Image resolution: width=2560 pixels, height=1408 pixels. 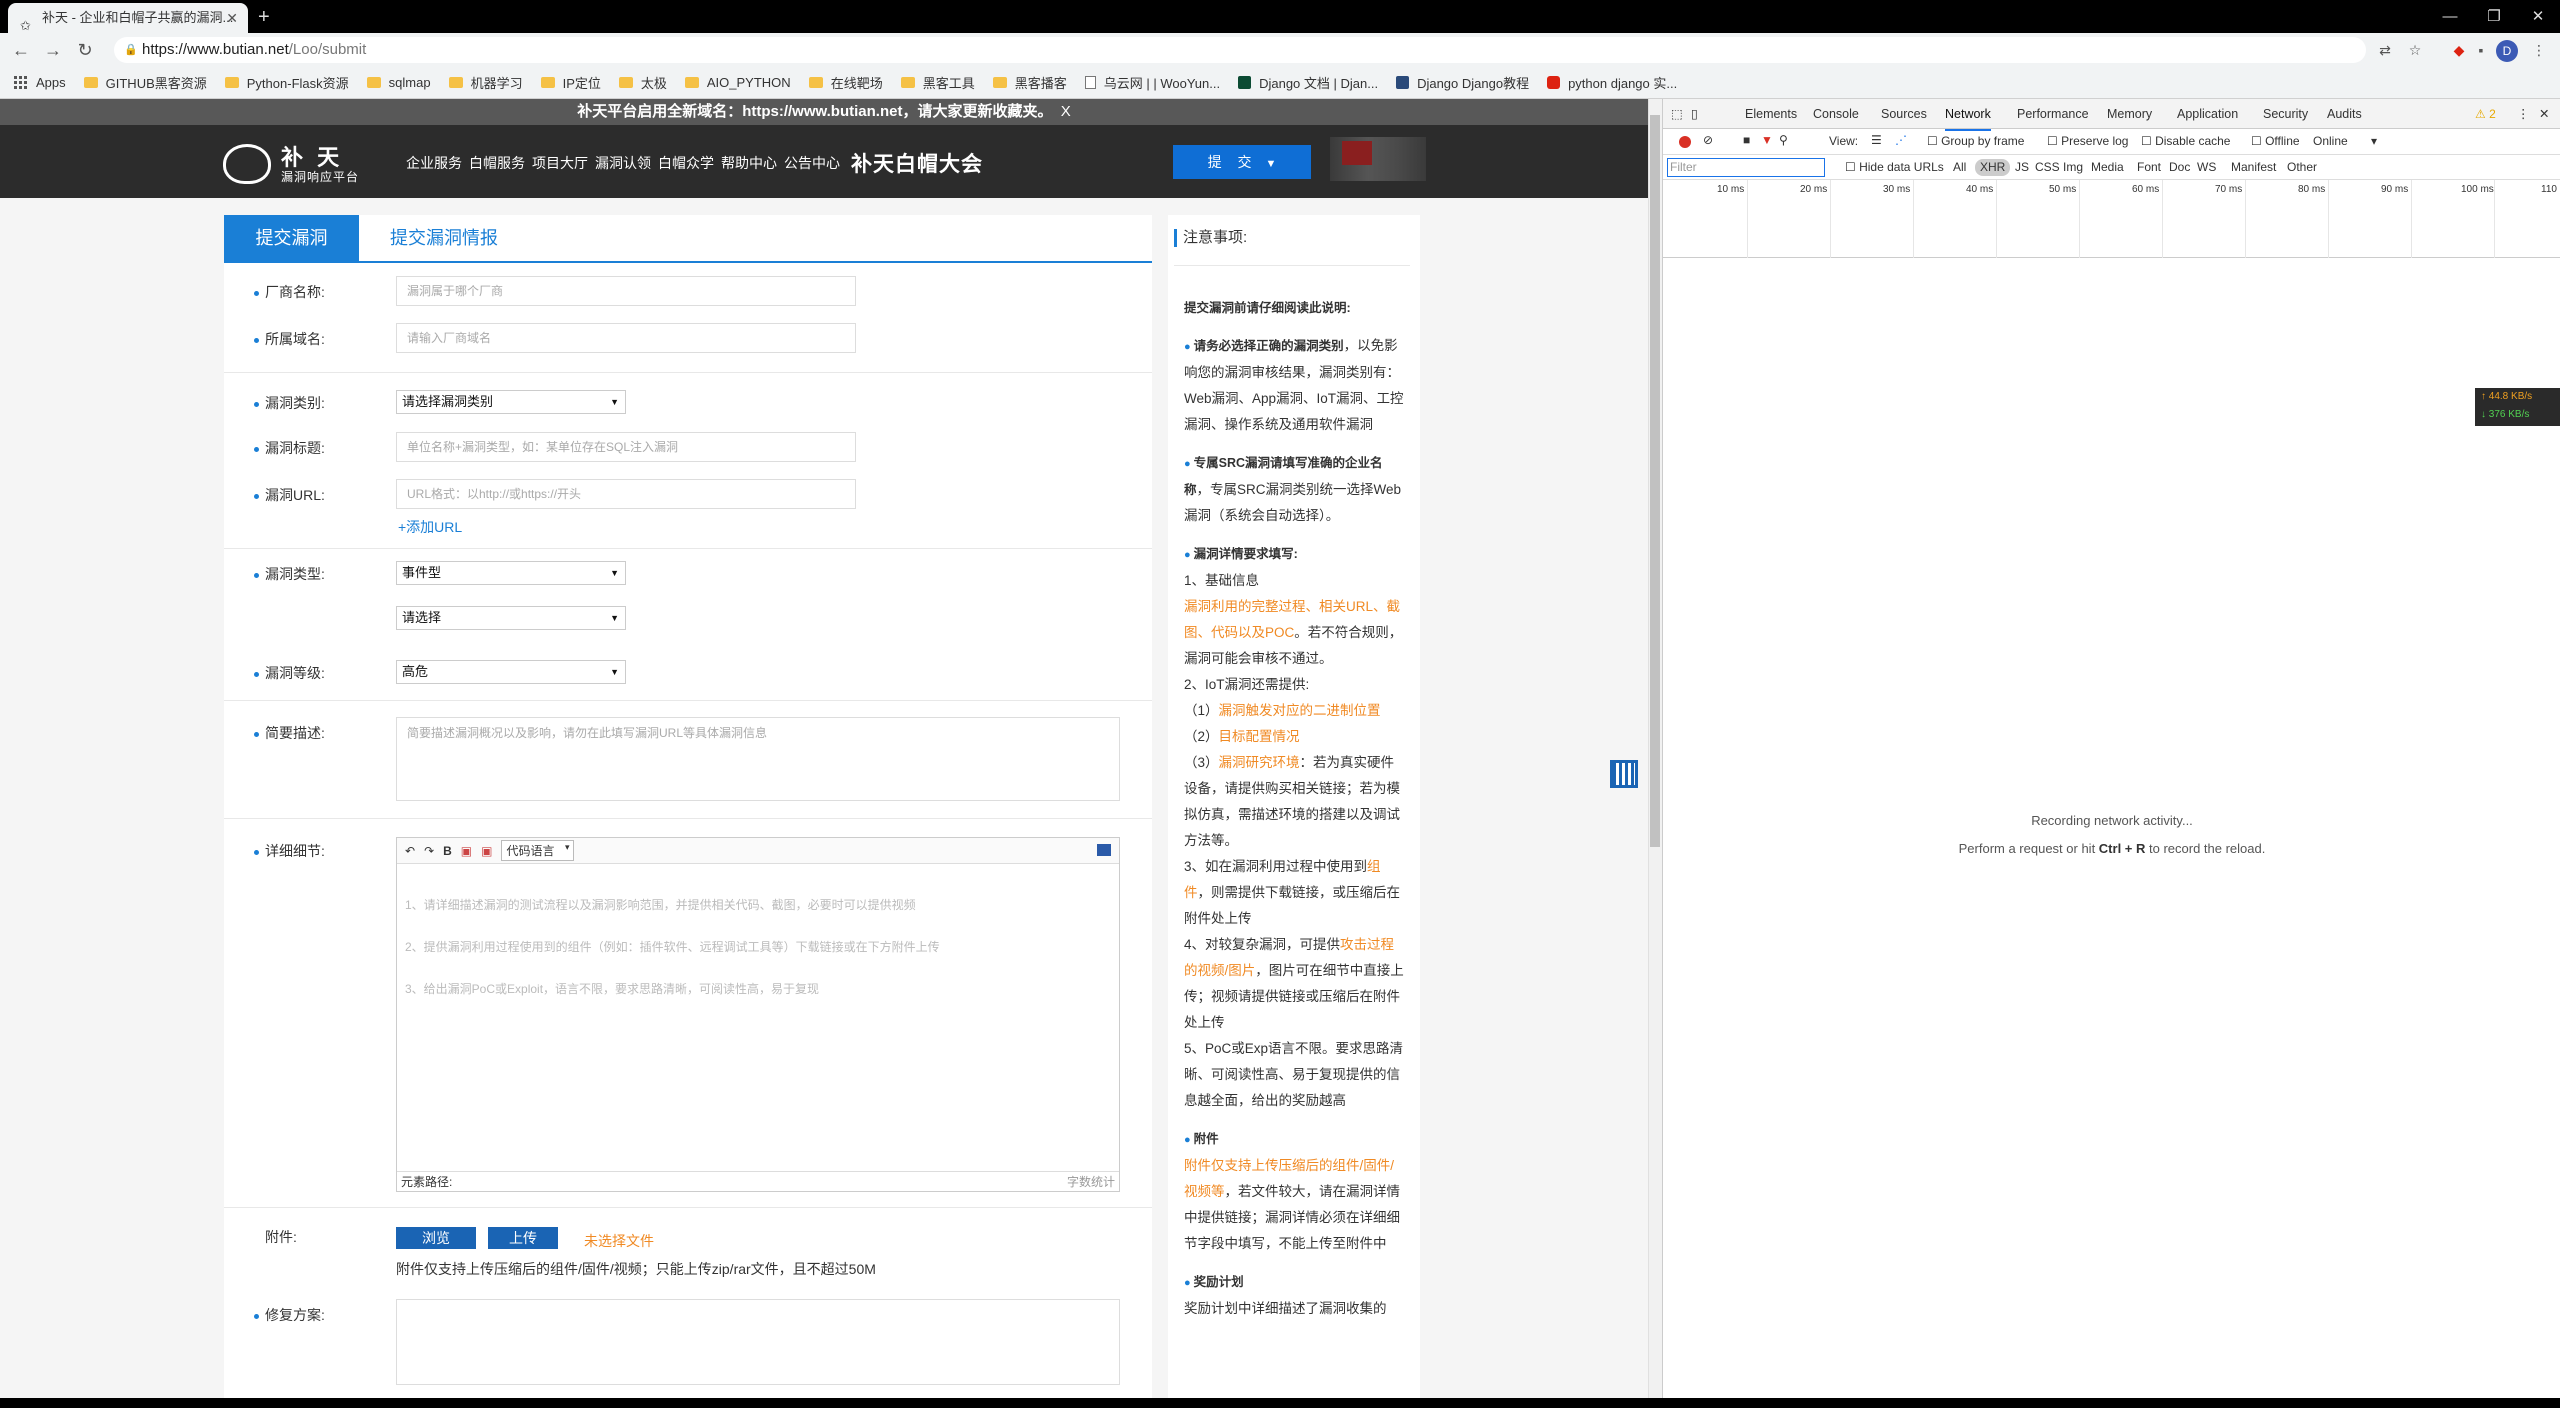 What do you see at coordinates (497, 165) in the screenshot?
I see `nav-item: 白帽服务` at bounding box center [497, 165].